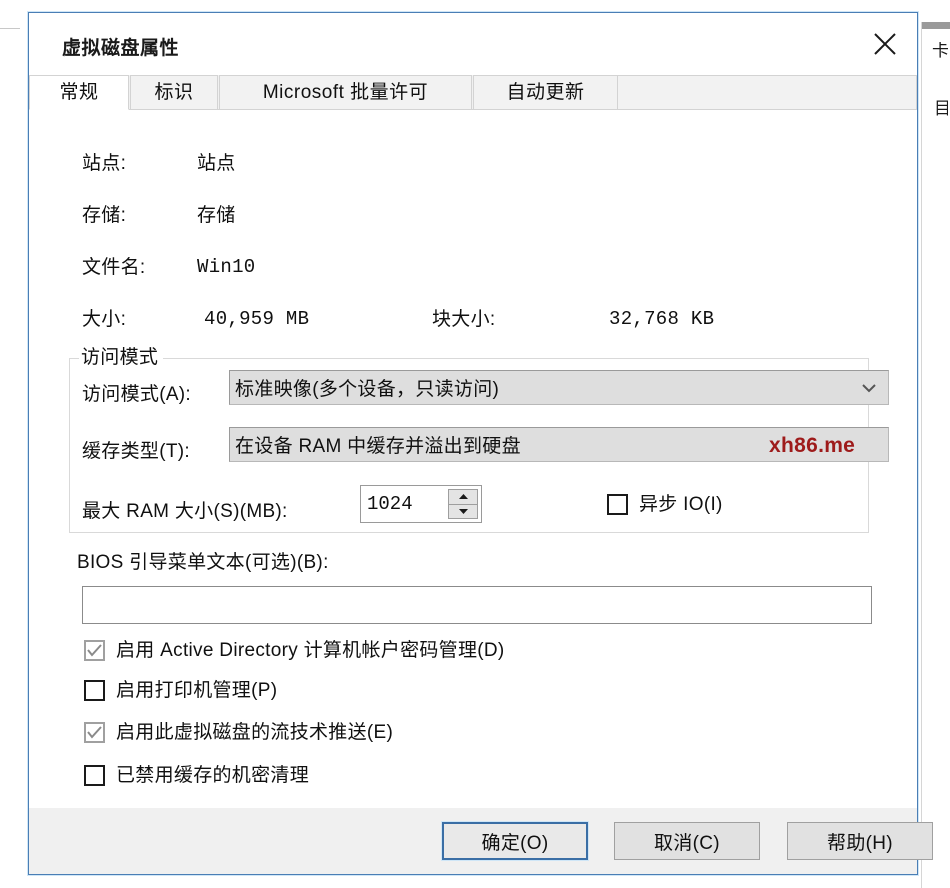 This screenshot has height=888, width=950. I want to click on dialog-title: 虚拟磁盘属性, so click(121, 48).